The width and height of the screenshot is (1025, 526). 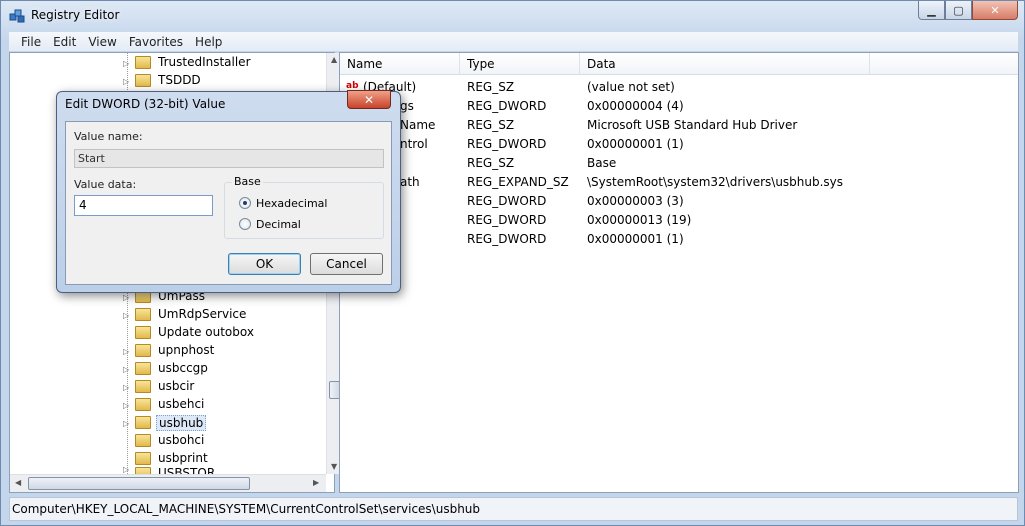 What do you see at coordinates (202, 314) in the screenshot?
I see `tree-item-label: UmRdpService` at bounding box center [202, 314].